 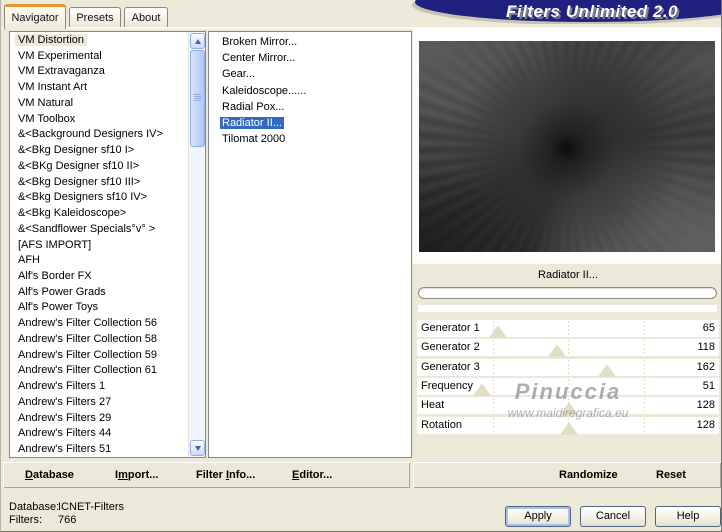 What do you see at coordinates (107, 104) in the screenshot?
I see `category-item: VM Natural` at bounding box center [107, 104].